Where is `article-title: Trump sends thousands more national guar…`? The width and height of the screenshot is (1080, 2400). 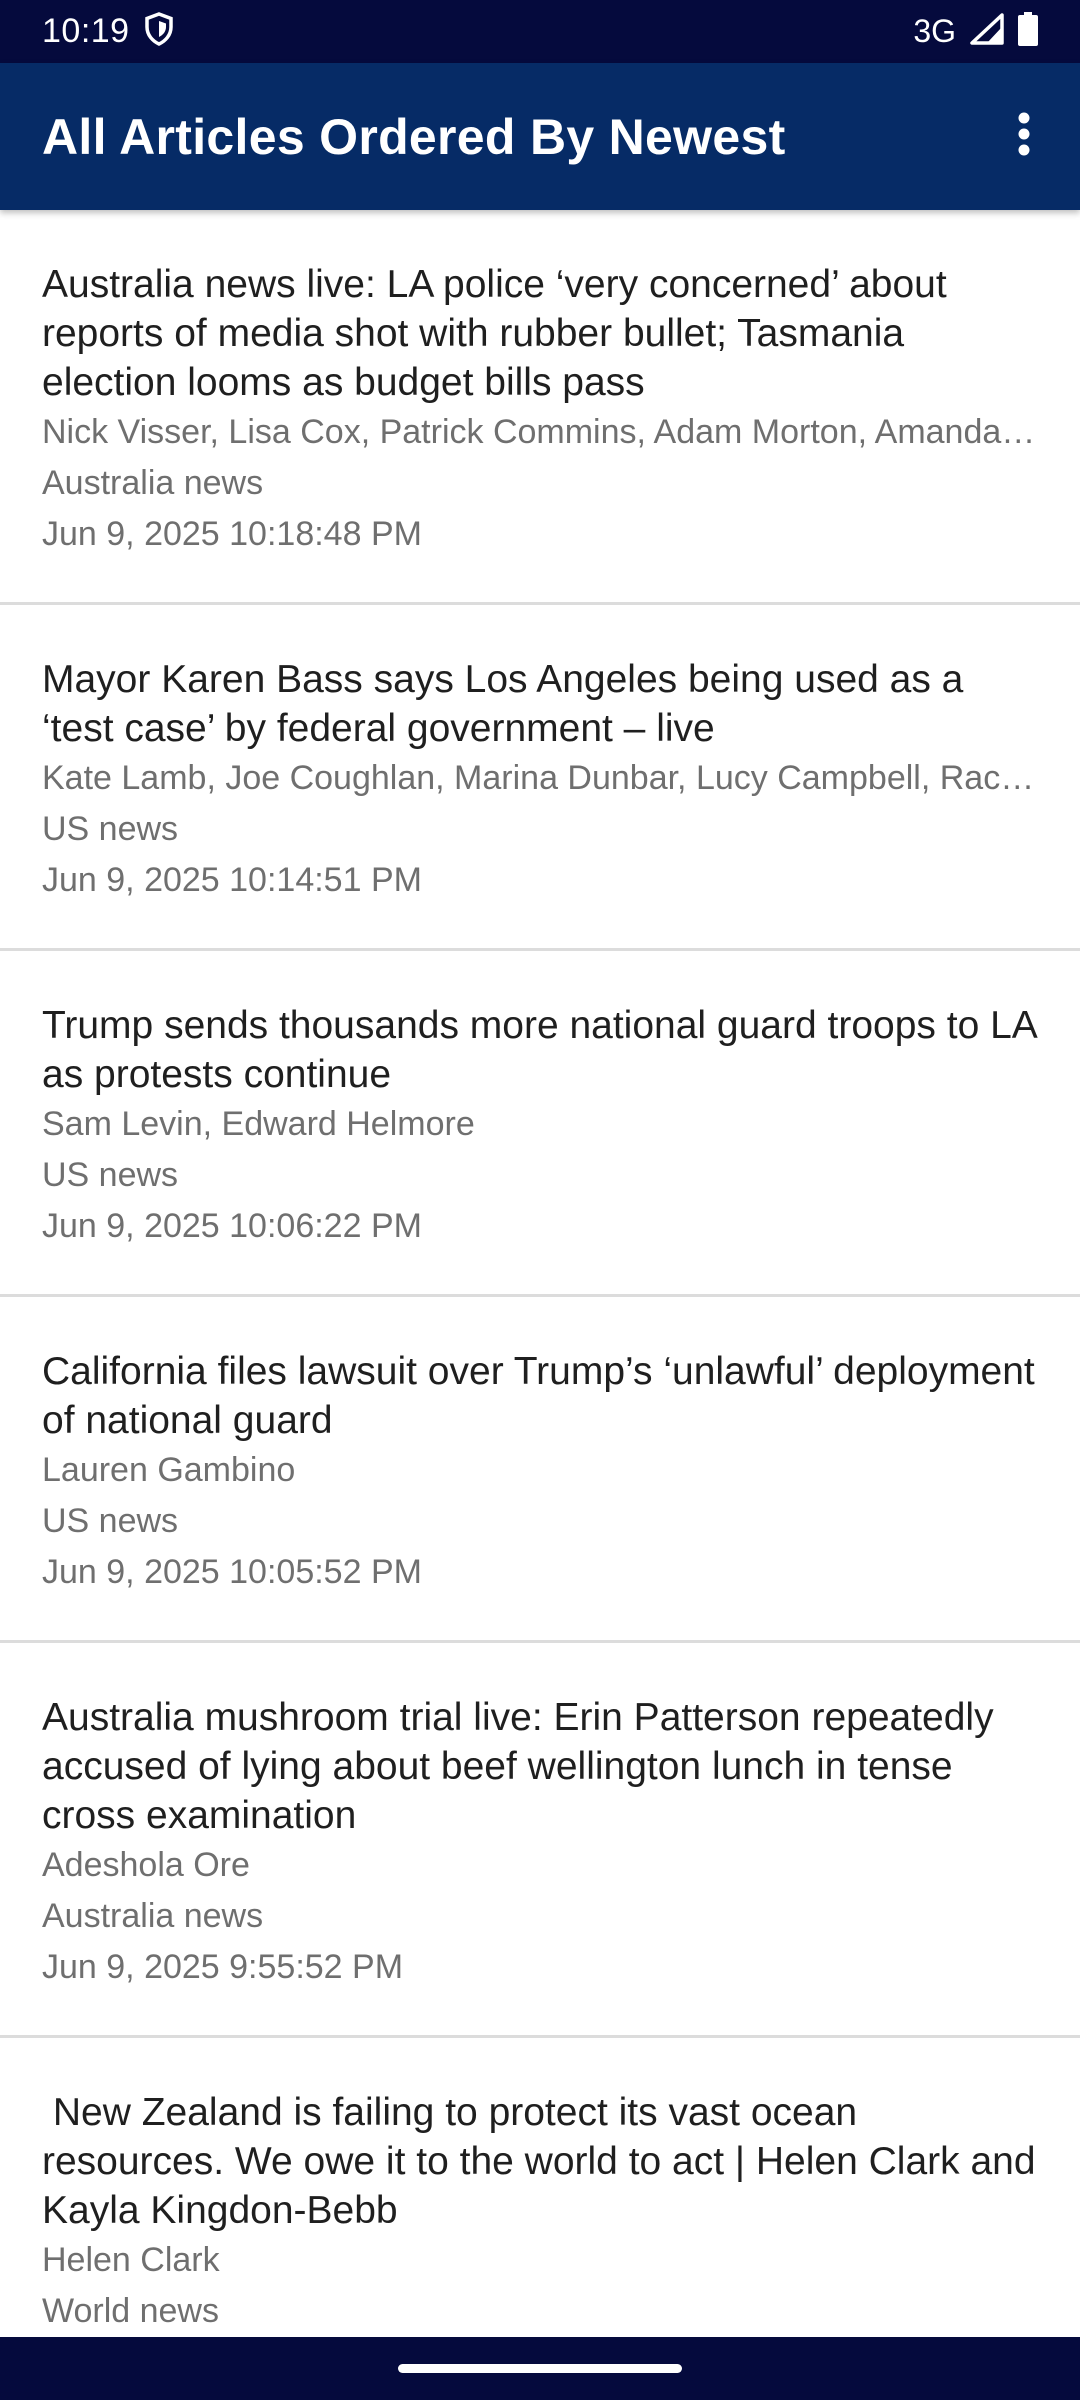
article-title: Trump sends thousands more national guar… is located at coordinates (539, 1050).